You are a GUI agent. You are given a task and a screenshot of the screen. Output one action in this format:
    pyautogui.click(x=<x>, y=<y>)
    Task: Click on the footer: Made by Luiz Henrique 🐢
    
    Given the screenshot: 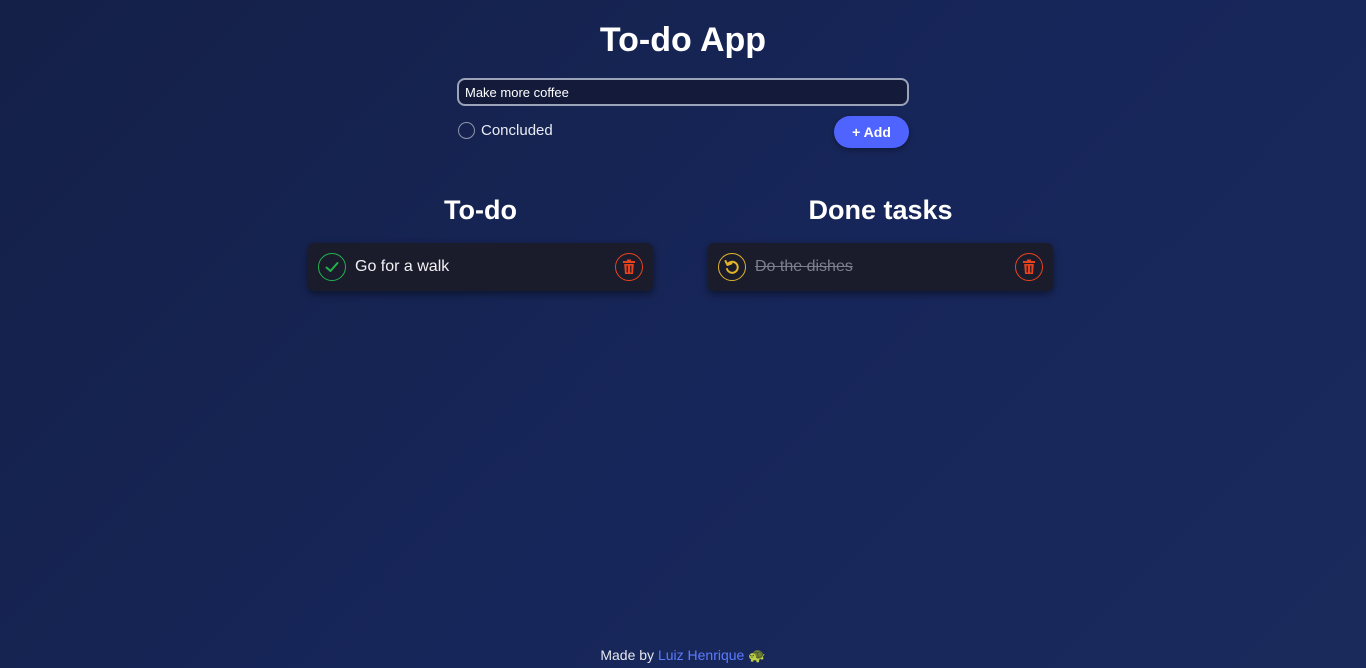 What is the action you would take?
    pyautogui.click(x=683, y=655)
    